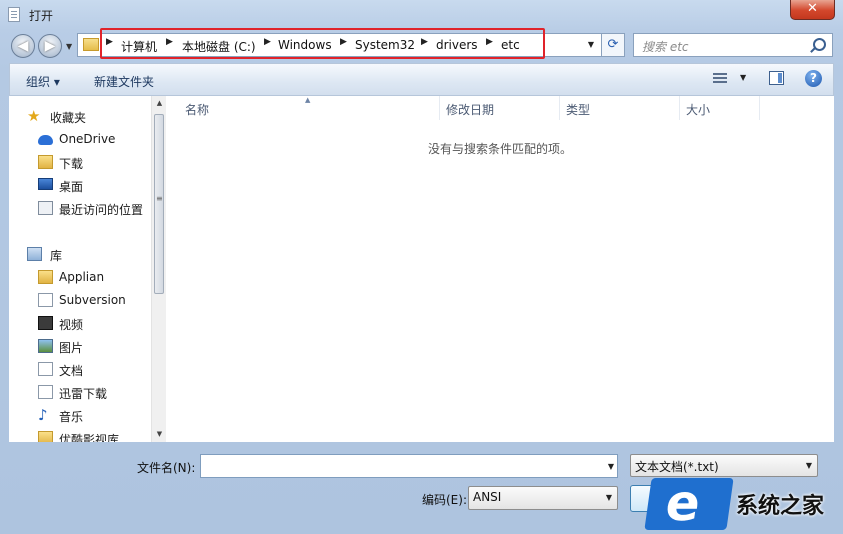 Image resolution: width=843 pixels, height=534 pixels. I want to click on sidebar-item-label: 视频, so click(71, 325).